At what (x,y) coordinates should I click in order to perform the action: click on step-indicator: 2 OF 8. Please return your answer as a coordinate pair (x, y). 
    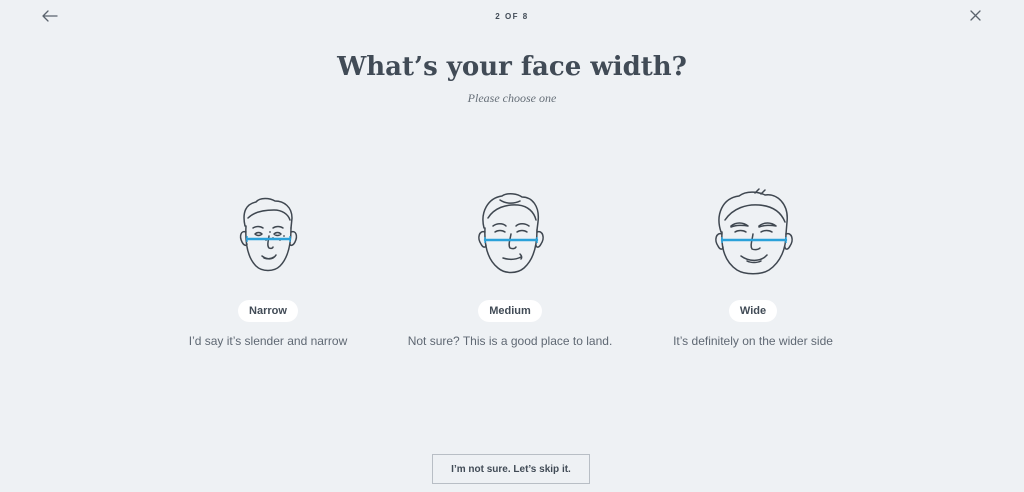
    Looking at the image, I should click on (512, 16).